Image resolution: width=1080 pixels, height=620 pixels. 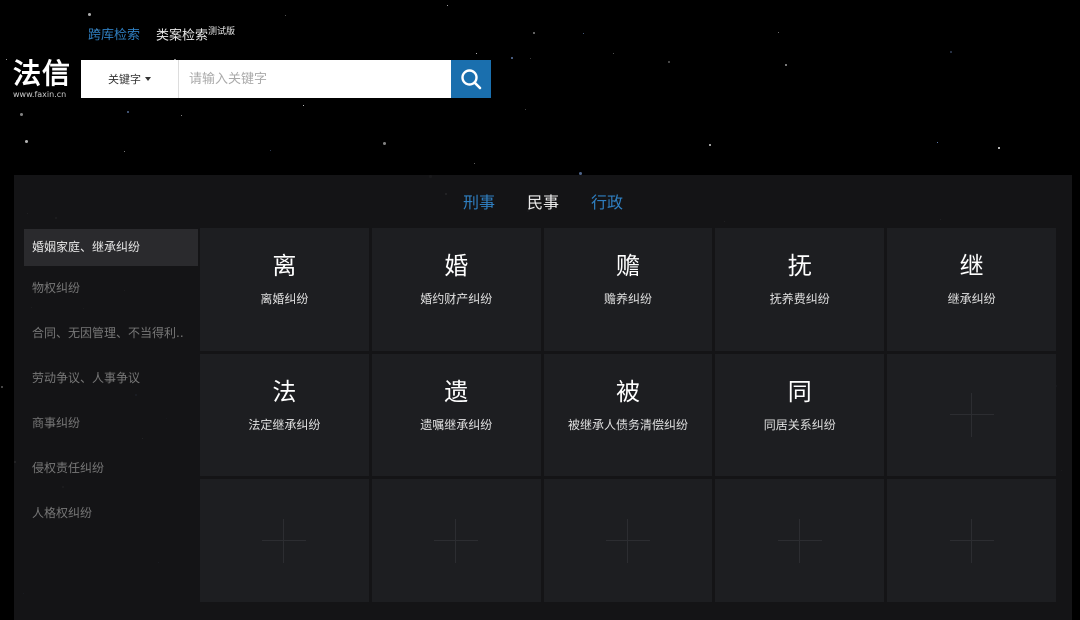 I want to click on search-bar: 关键字, so click(x=286, y=79).